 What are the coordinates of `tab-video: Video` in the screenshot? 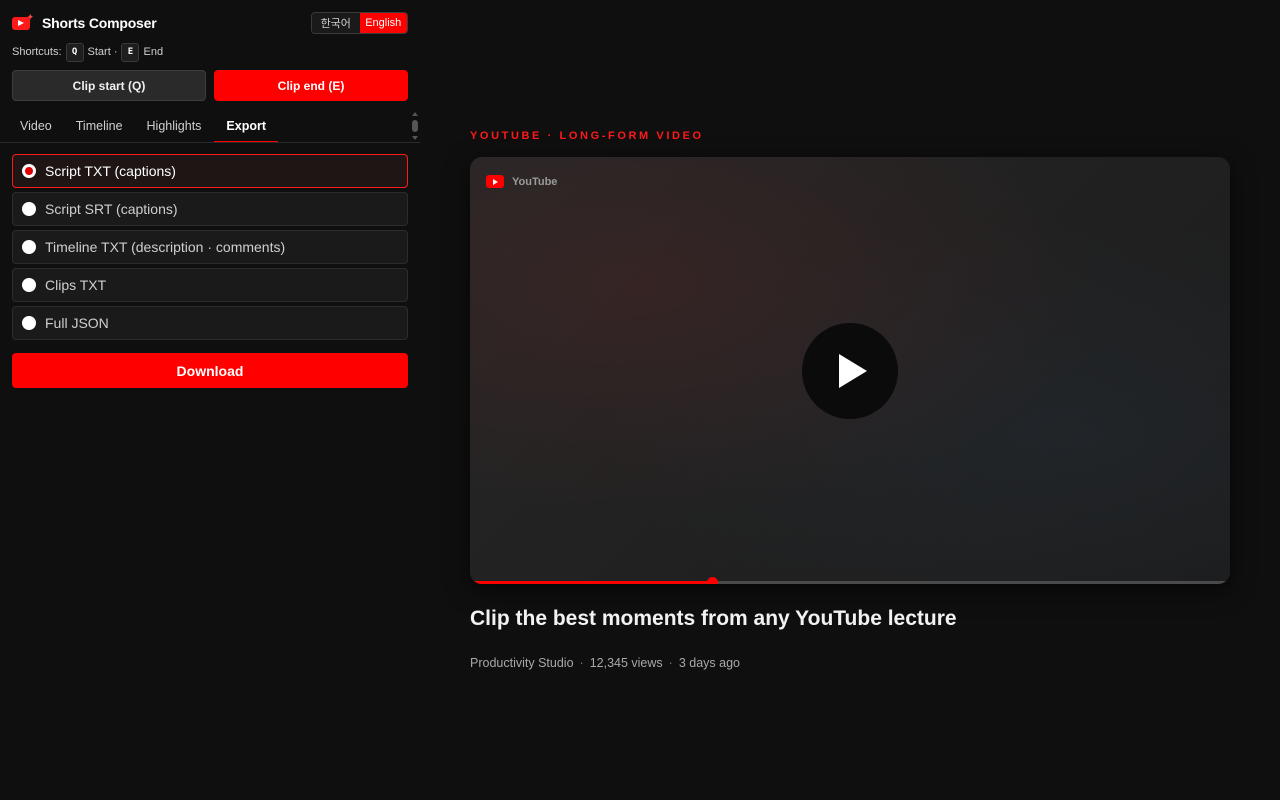 It's located at (32, 126).